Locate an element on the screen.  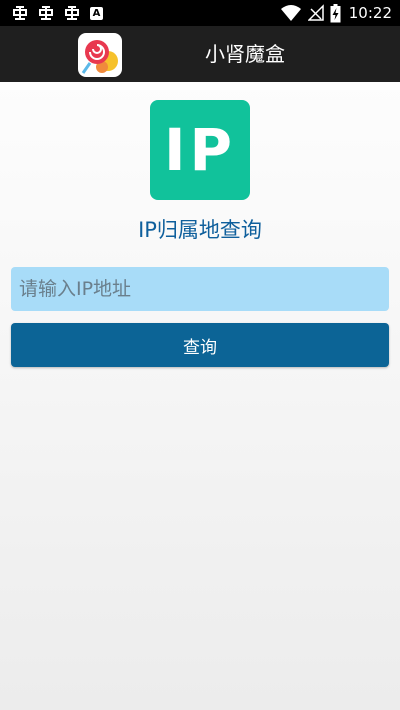
ip-address-input is located at coordinates (200, 289).